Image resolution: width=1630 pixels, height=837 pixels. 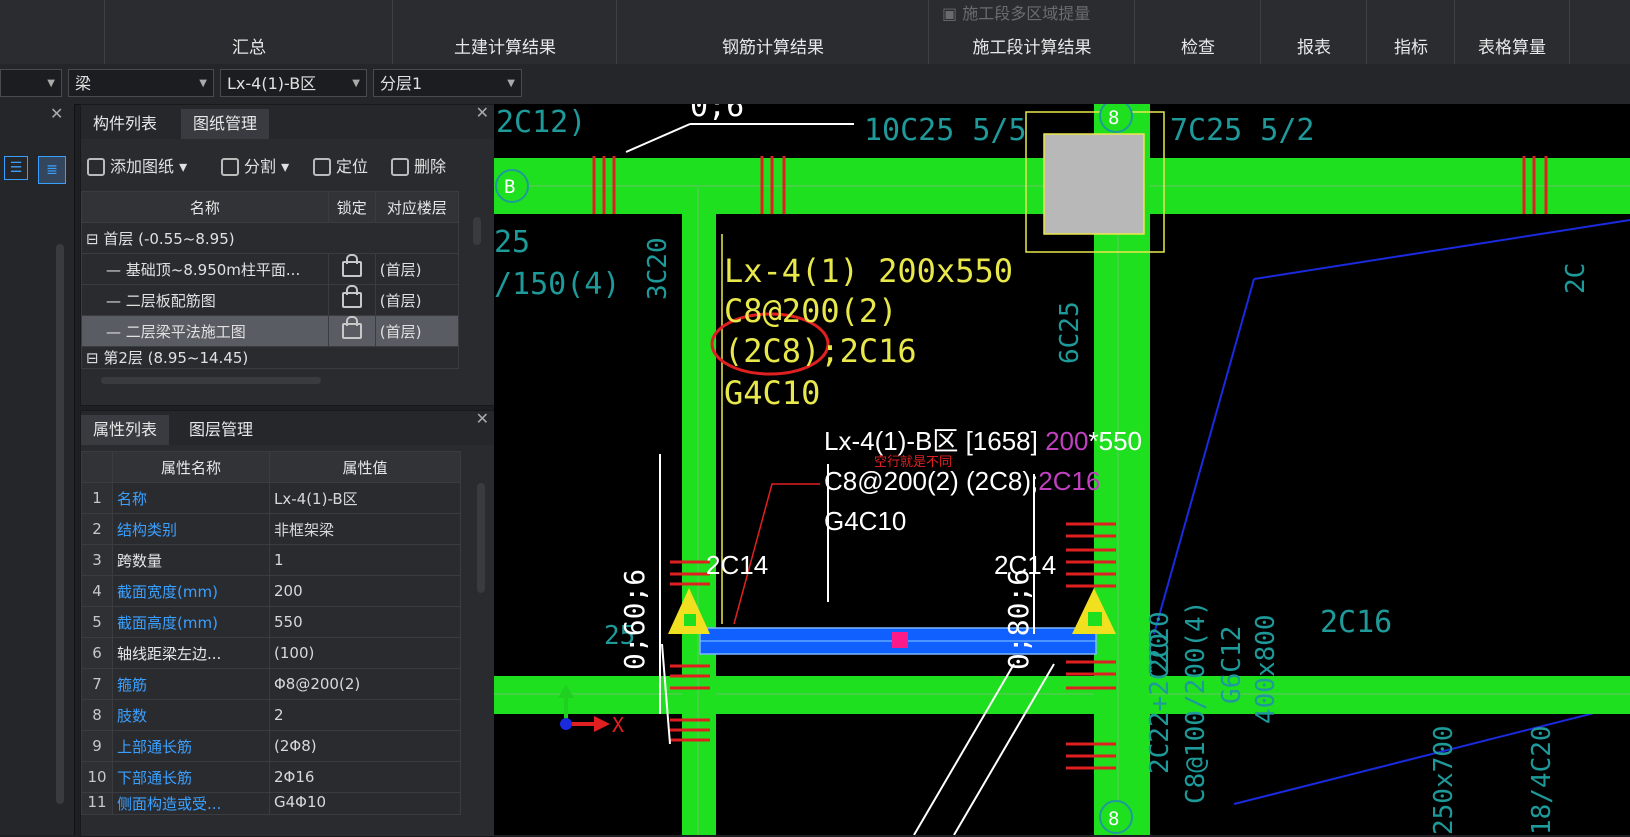 I want to click on table-row: 7 箍筋 Φ8@200(2), so click(x=271, y=684).